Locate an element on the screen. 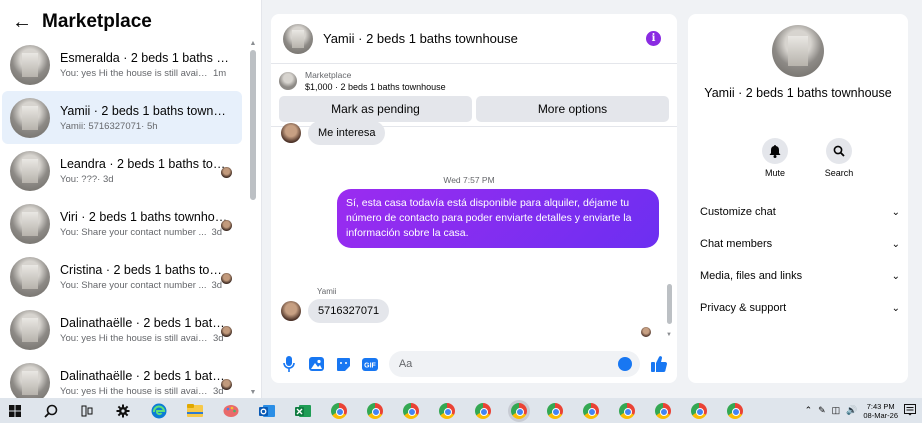 This screenshot has height=423, width=922. details-title: Yamii · 2 beds 1 baths townhouse is located at coordinates (798, 93).